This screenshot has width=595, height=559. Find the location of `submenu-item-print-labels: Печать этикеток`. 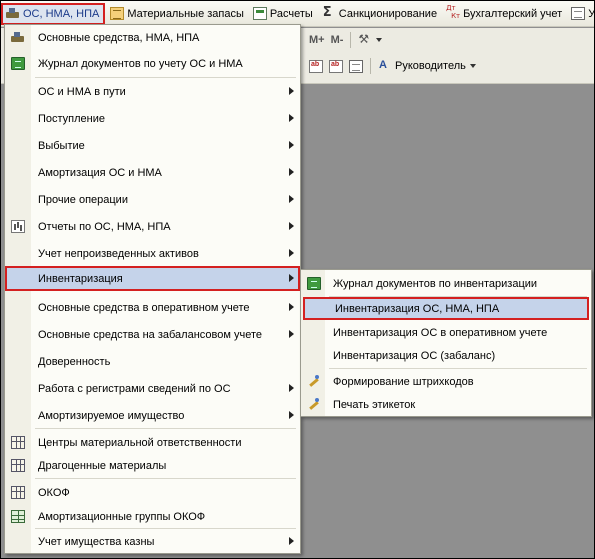

submenu-item-print-labels: Печать этикеток is located at coordinates (446, 404).